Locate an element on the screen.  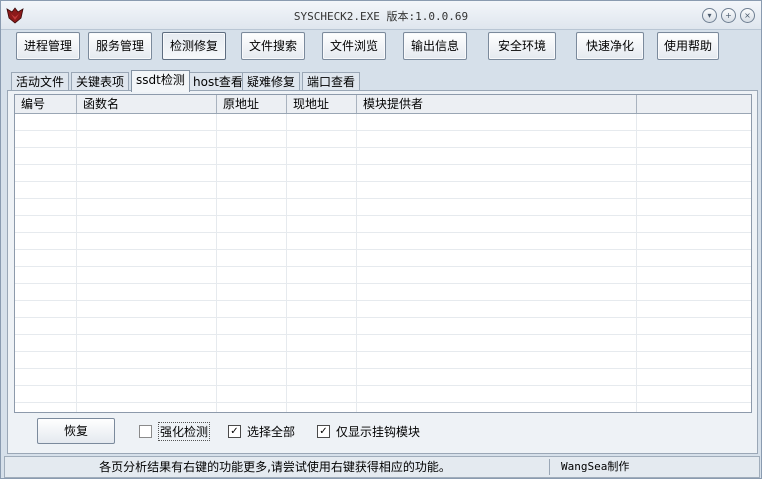
tab-active-files: 活动文件 is located at coordinates (40, 81).